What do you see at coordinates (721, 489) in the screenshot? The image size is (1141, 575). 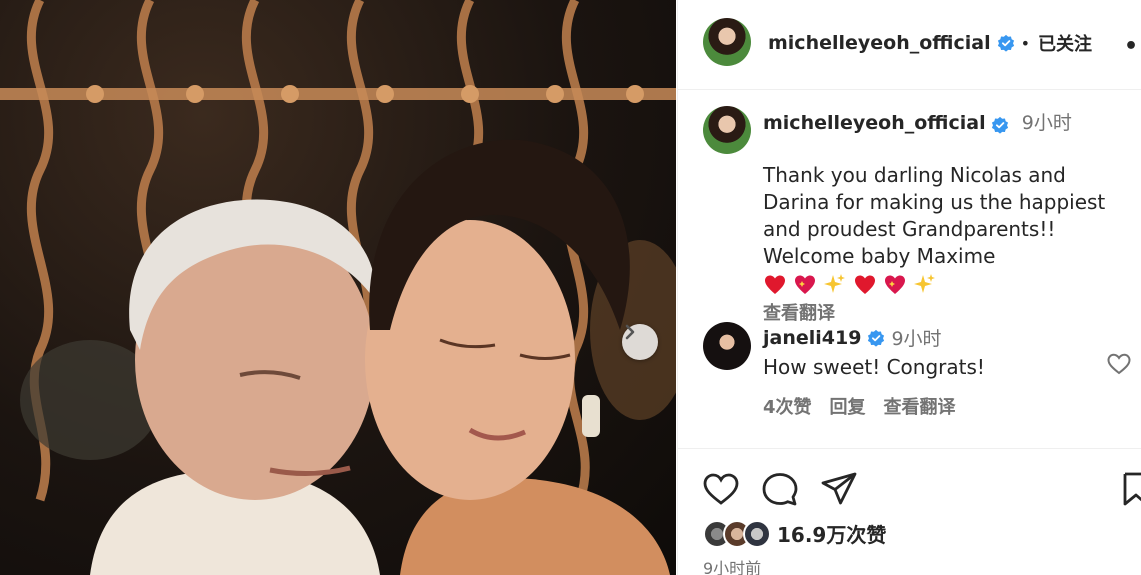 I see `like-icon` at bounding box center [721, 489].